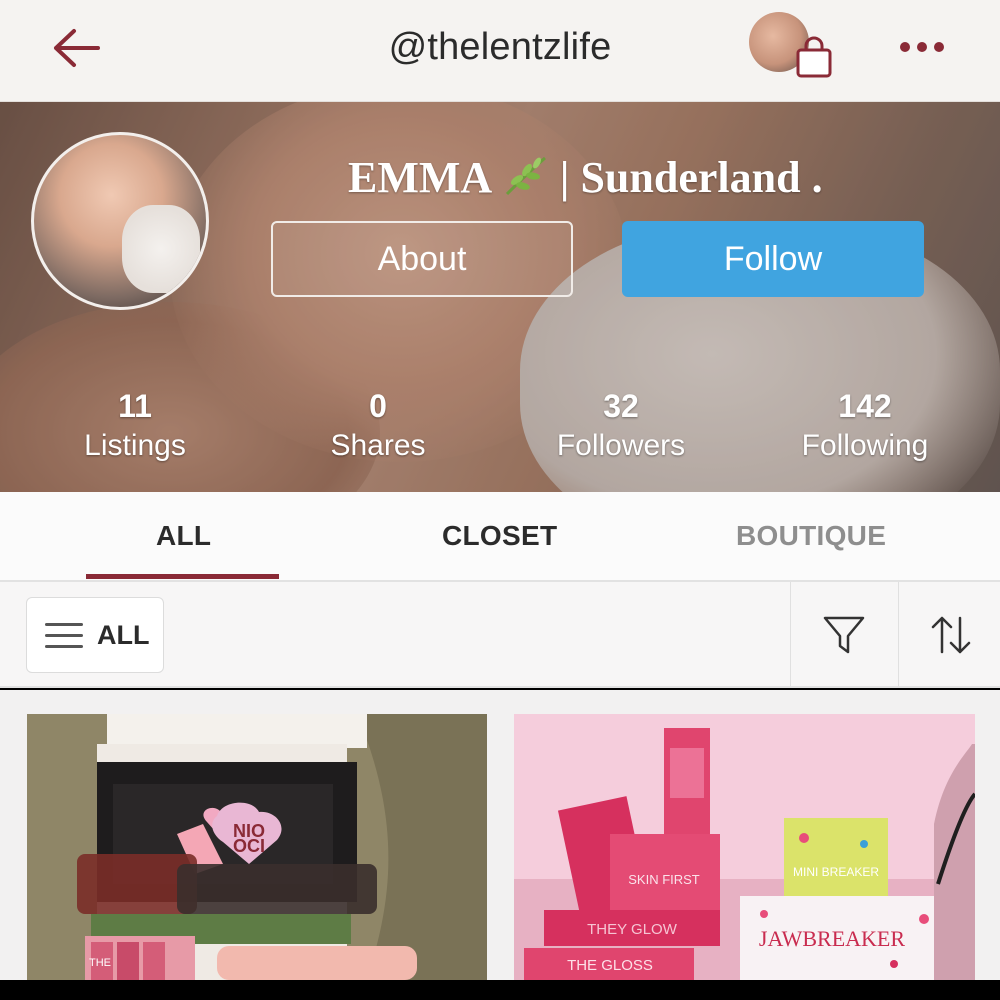  I want to click on bottom-edge, so click(500, 990).